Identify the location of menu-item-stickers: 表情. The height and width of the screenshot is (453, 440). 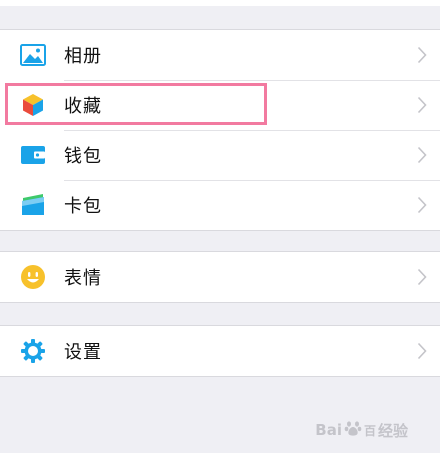
(220, 277).